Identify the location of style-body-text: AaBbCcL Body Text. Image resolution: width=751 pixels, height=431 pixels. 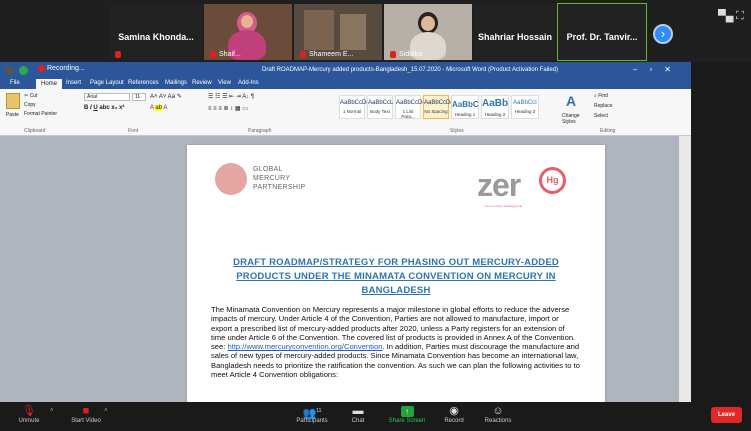
(380, 107).